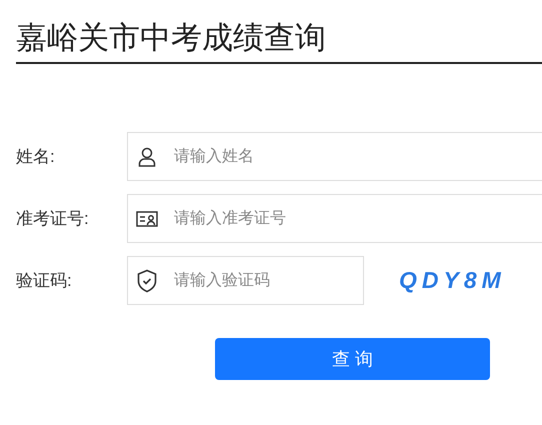 This screenshot has height=425, width=542. What do you see at coordinates (171, 38) in the screenshot?
I see `page-title: 嘉峪关市中考成绩查询` at bounding box center [171, 38].